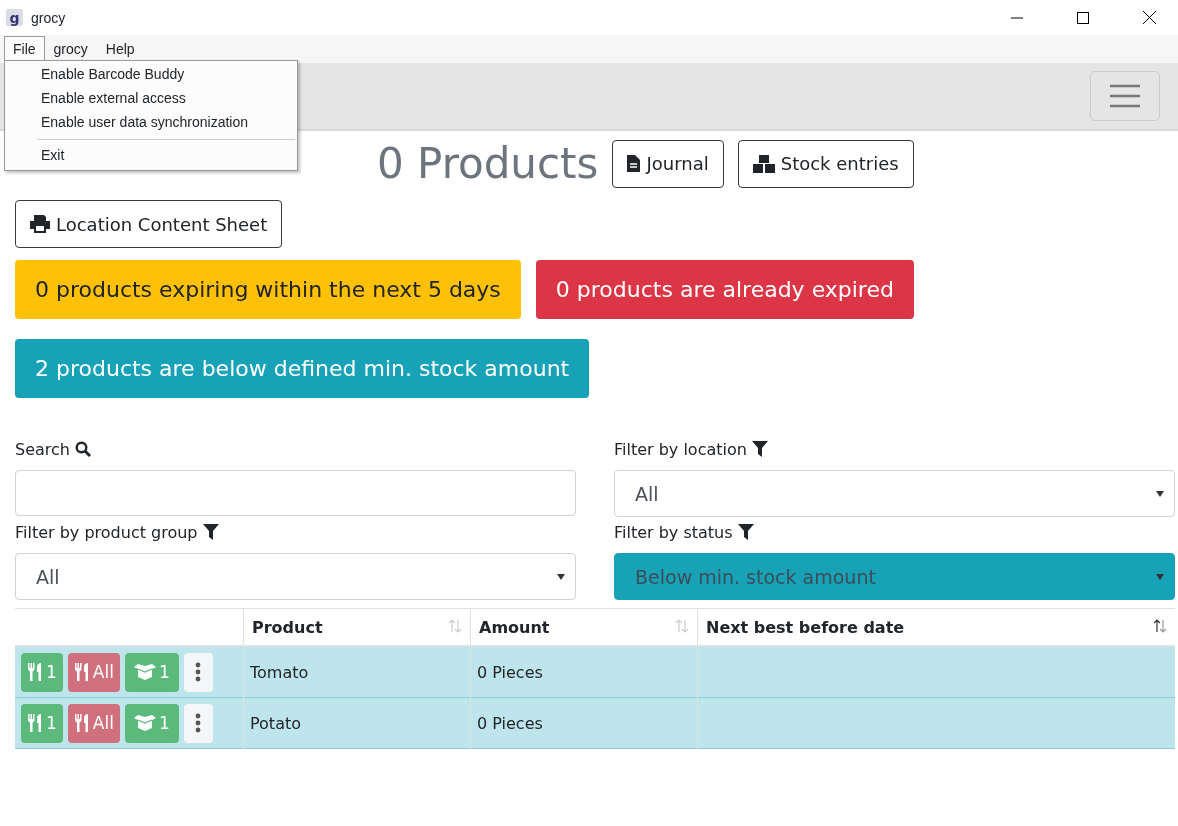 Image resolution: width=1178 pixels, height=826 pixels. I want to click on window-title: grocy, so click(49, 17).